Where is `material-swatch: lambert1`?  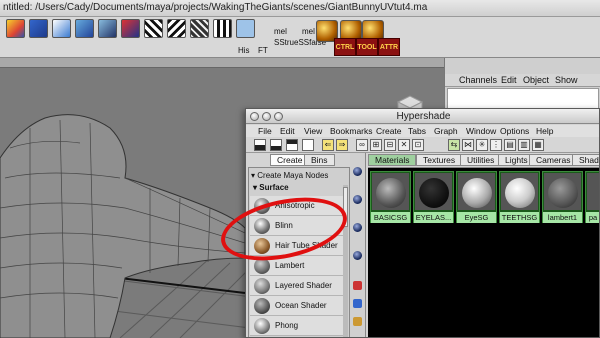 material-swatch: lambert1 is located at coordinates (562, 197).